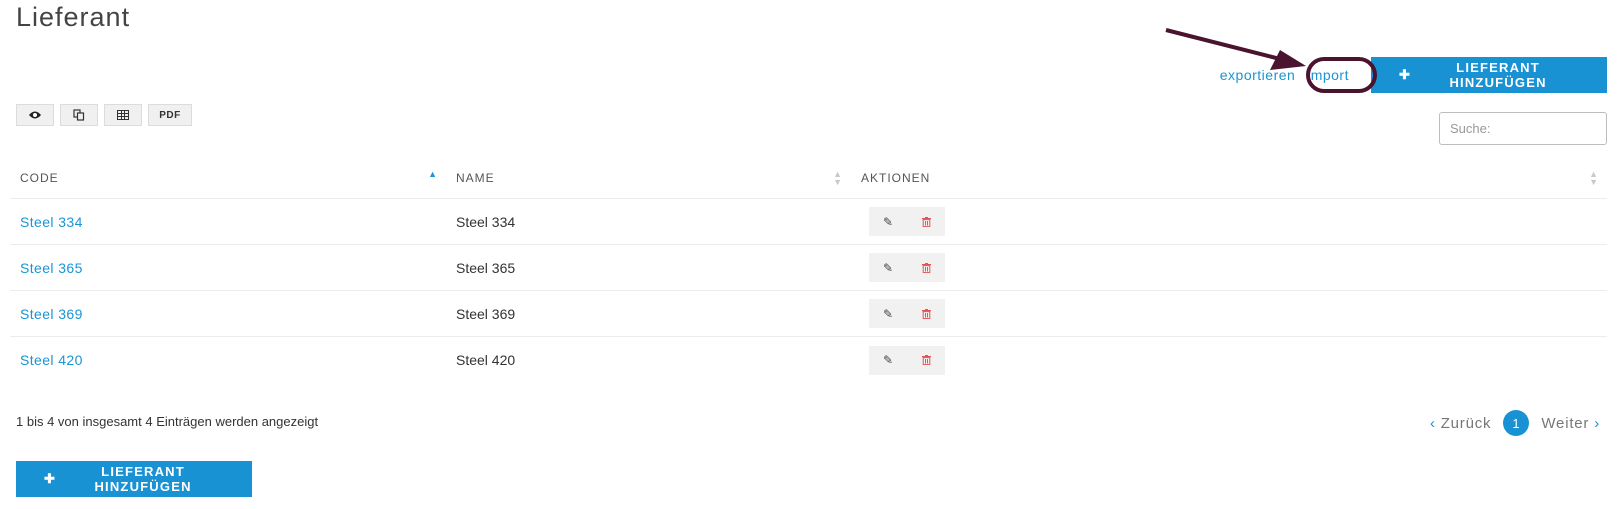 The width and height of the screenshot is (1617, 509). What do you see at coordinates (1498, 75) in the screenshot?
I see `add-supplier-label: LIEFERANT HINZUFÜGEN` at bounding box center [1498, 75].